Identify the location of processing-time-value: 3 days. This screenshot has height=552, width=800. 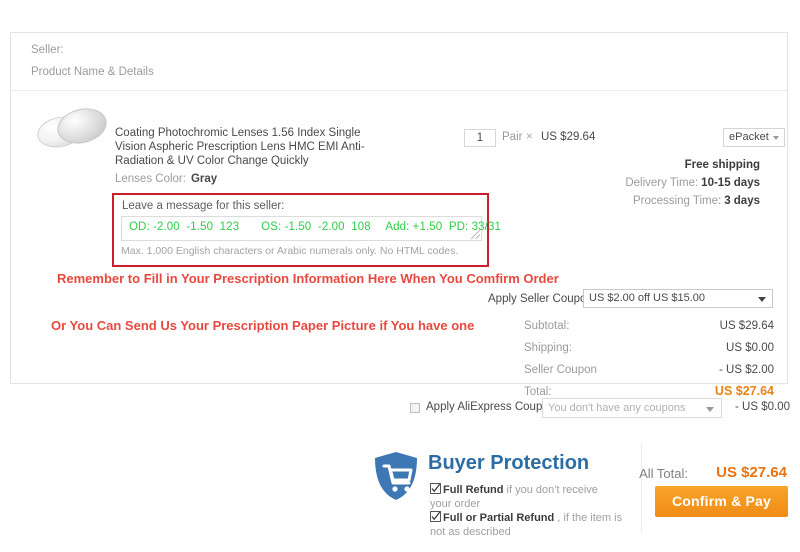
(742, 201).